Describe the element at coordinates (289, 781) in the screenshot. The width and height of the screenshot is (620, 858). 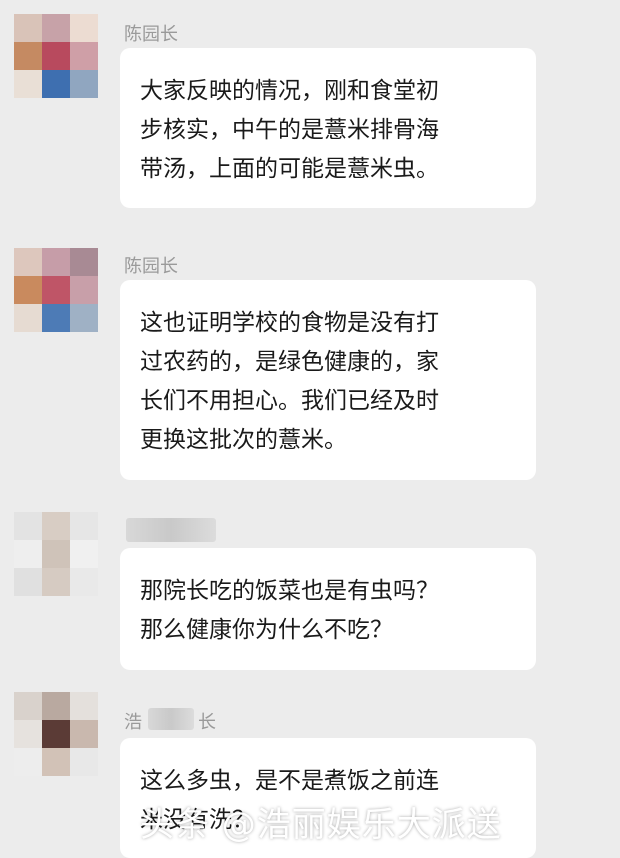
I see `message-line: 这么多虫，是不是煮饭之前连` at that location.